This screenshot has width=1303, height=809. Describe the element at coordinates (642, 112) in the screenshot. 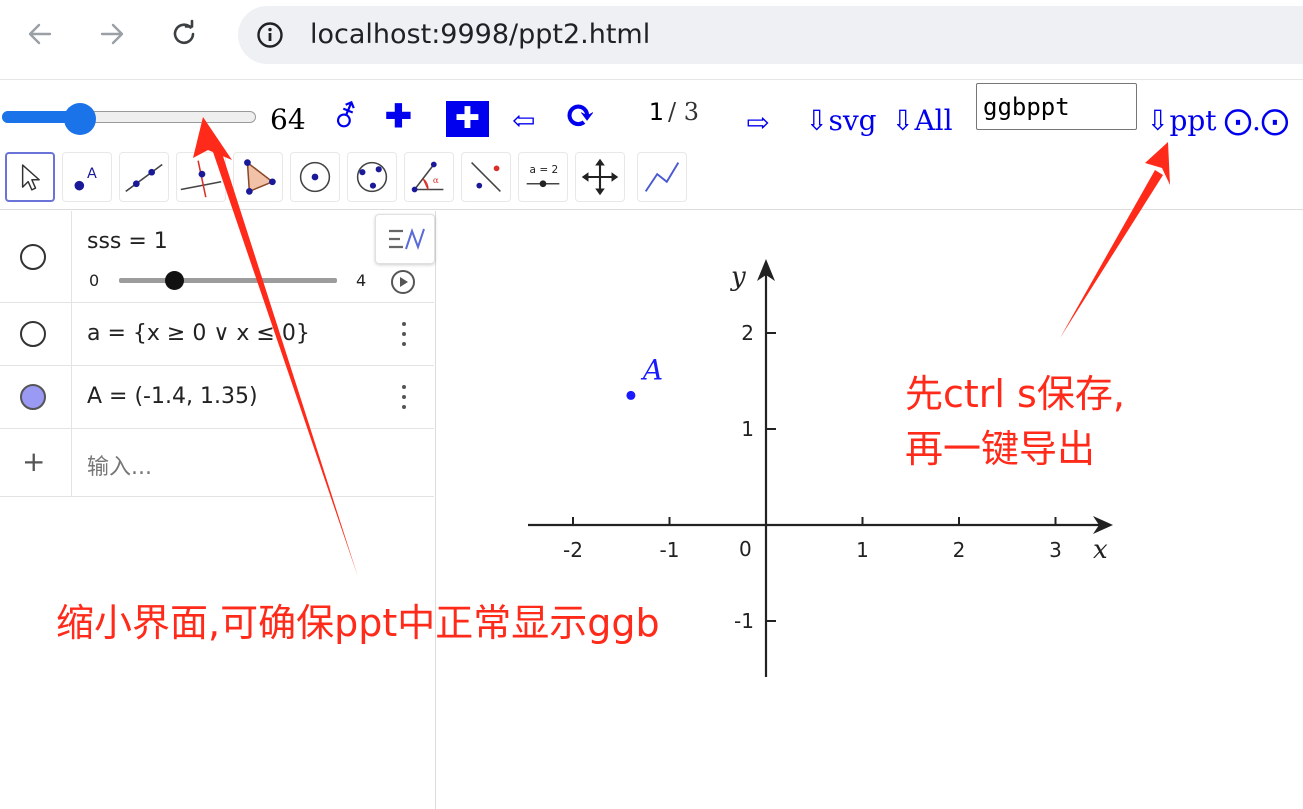

I see `page-number-input` at that location.